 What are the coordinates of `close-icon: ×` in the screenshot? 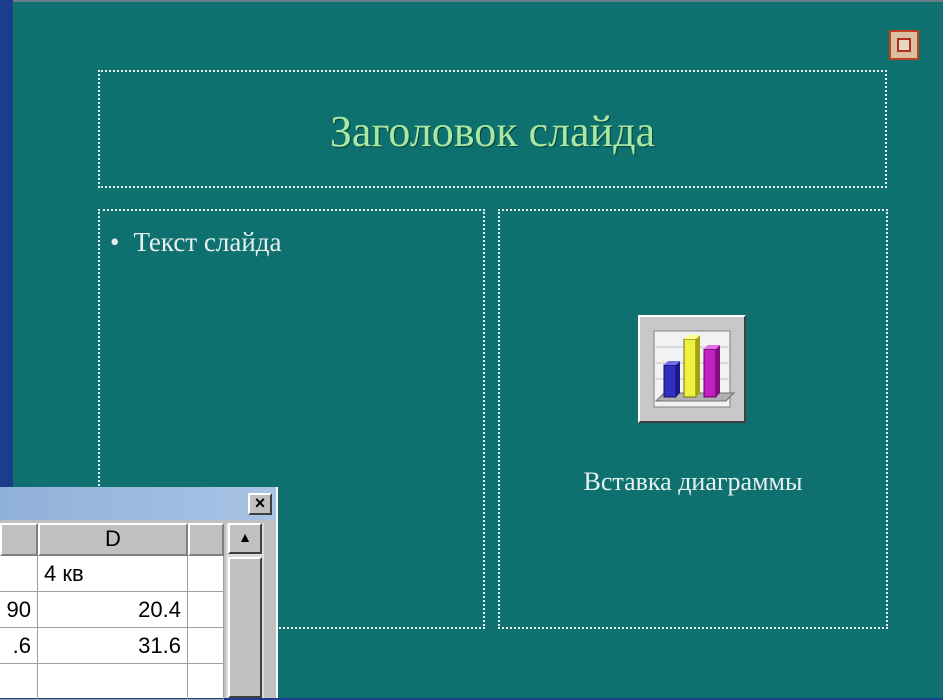 It's located at (260, 504).